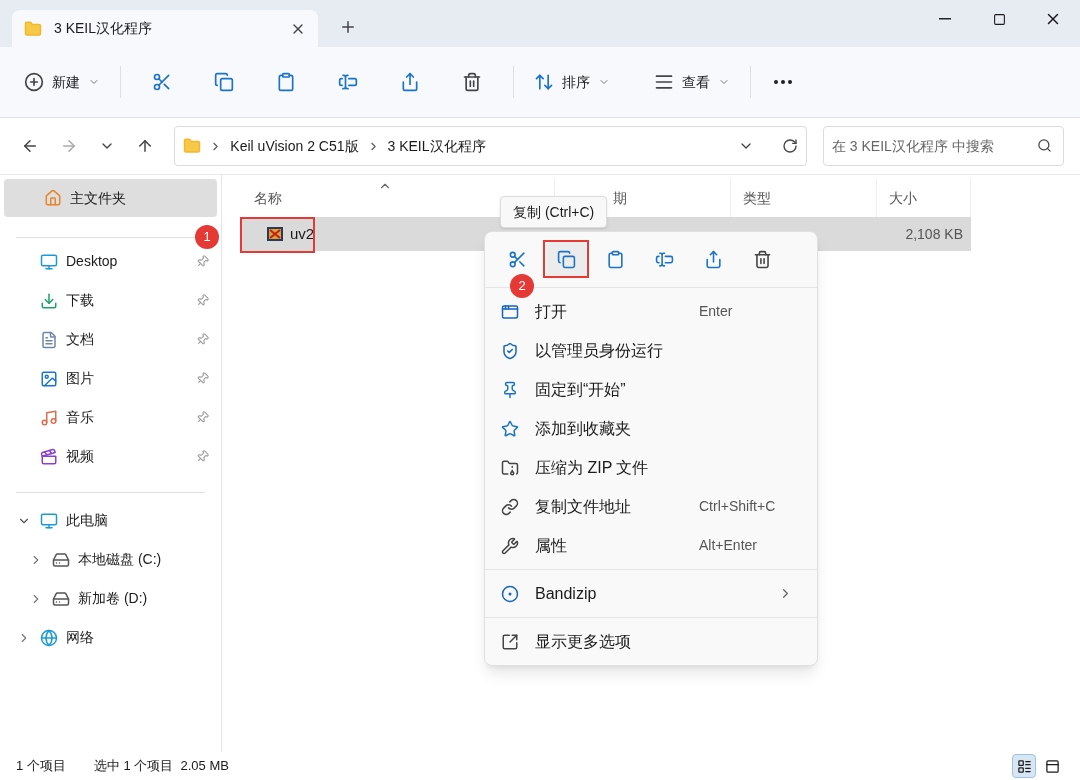 The image size is (1080, 780). Describe the element at coordinates (554, 212) in the screenshot. I see `tooltip: 复制 (Ctrl+C)` at that location.